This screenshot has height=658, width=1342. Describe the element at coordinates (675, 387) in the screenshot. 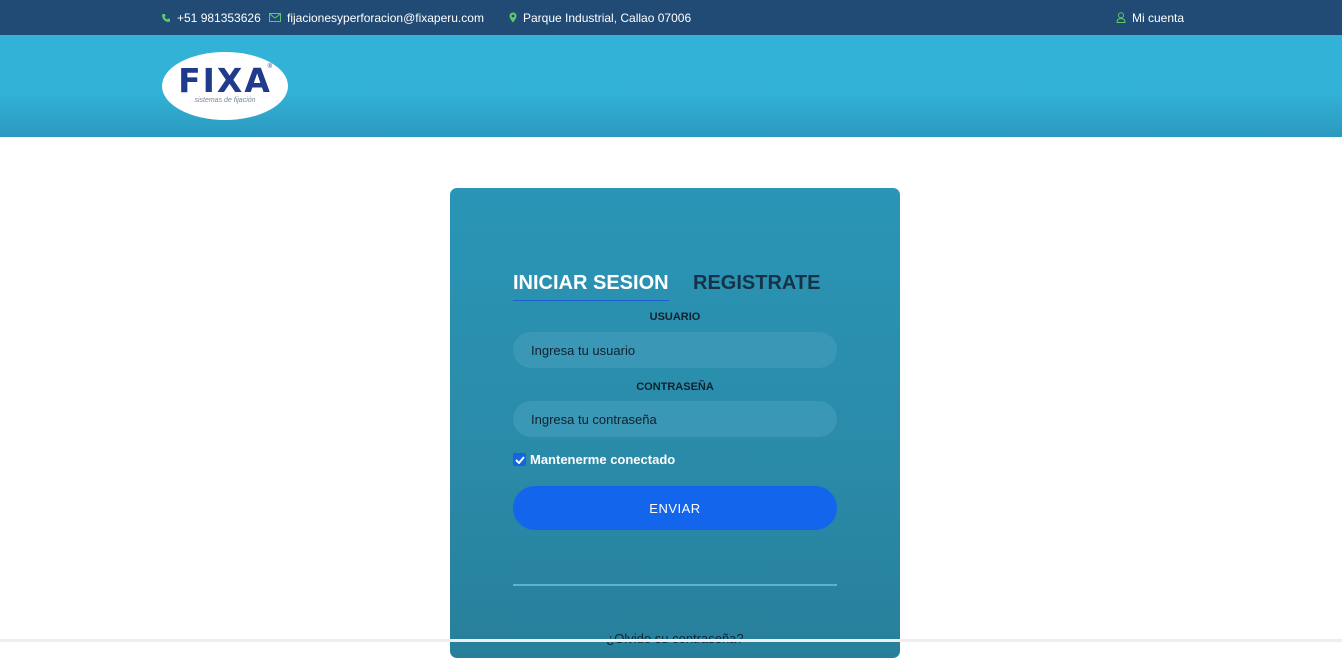

I see `password-label: CONTRASEÑA` at that location.